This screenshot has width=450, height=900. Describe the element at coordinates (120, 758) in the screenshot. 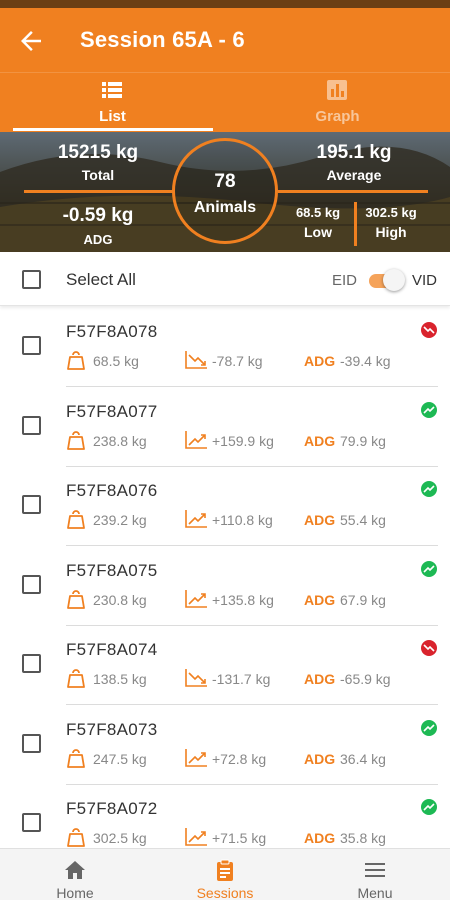

I see `animal-weight: 247.5 kg` at that location.